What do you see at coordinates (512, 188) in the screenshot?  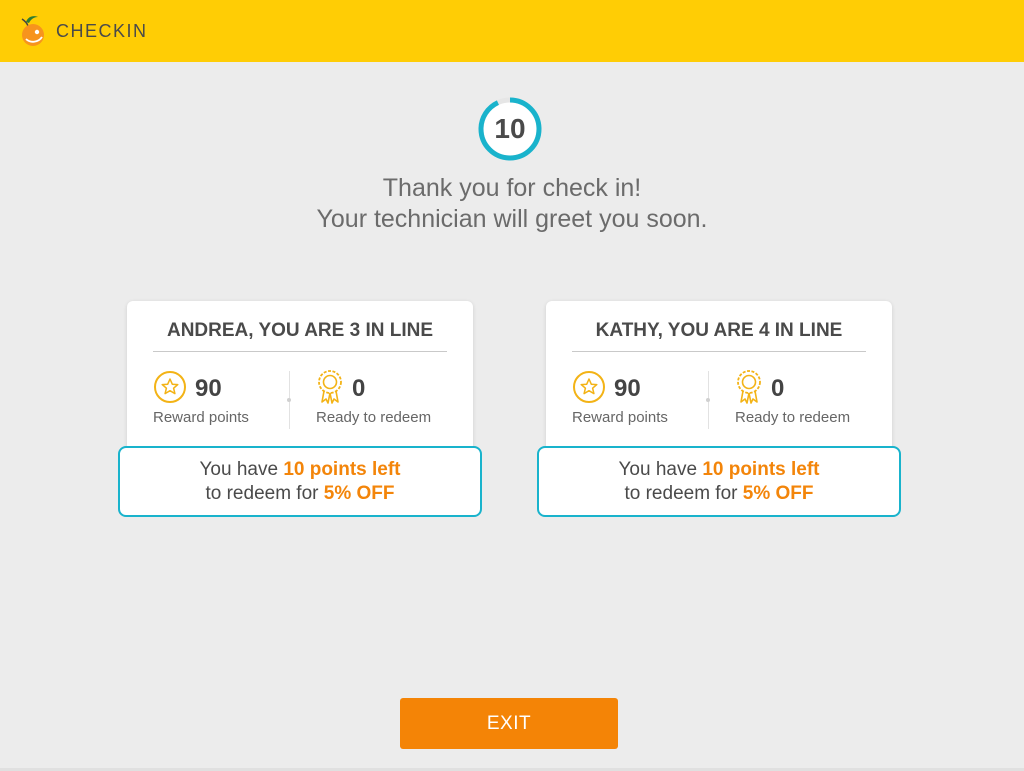 I see `message-line-1: Thank you for check in!` at bounding box center [512, 188].